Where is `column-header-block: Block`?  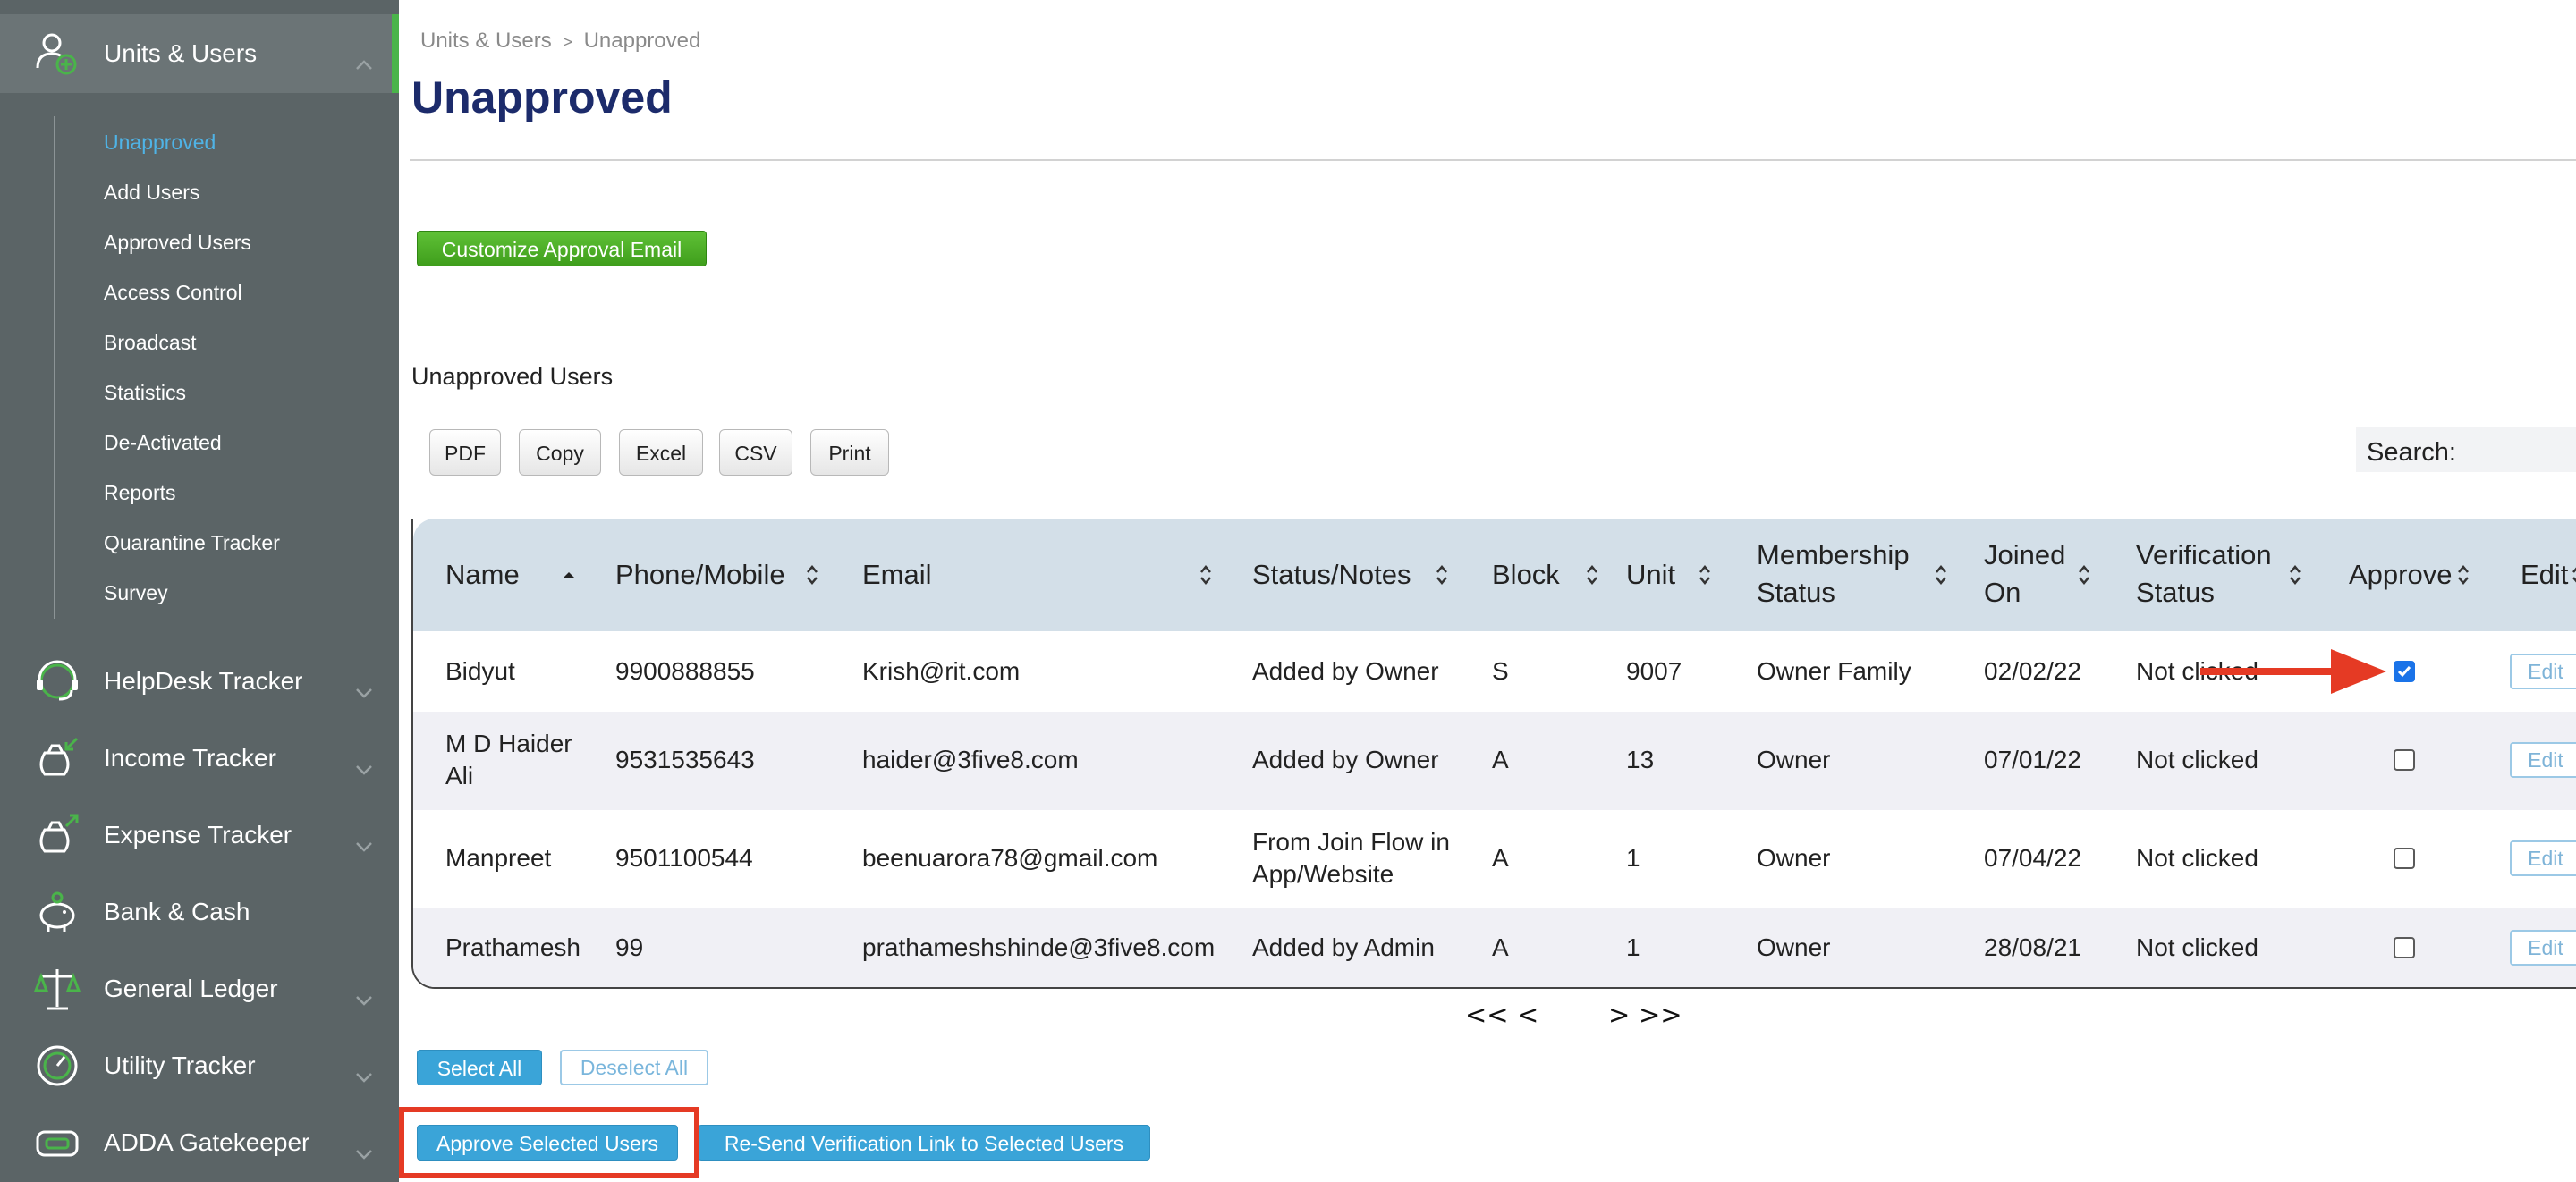 column-header-block: Block is located at coordinates (1526, 575).